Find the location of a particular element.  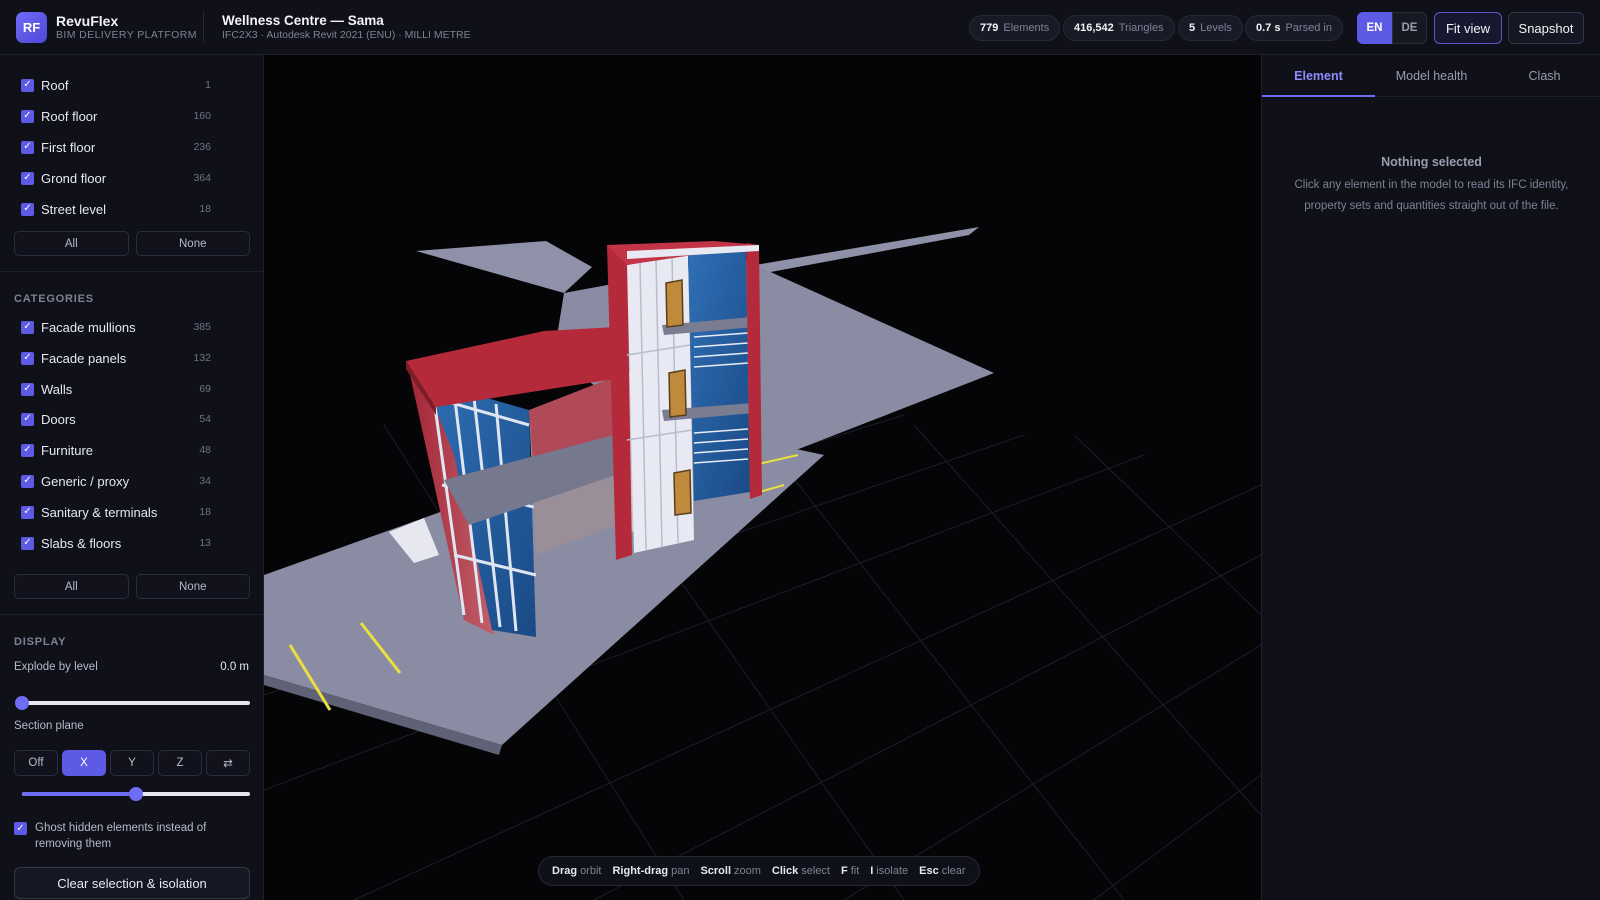

app-logo: RF is located at coordinates (31, 27).